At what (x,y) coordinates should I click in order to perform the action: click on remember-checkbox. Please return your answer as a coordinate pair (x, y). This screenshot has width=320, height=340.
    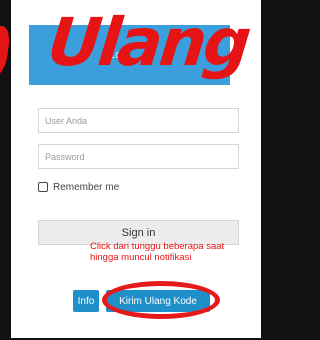
    Looking at the image, I should click on (43, 187).